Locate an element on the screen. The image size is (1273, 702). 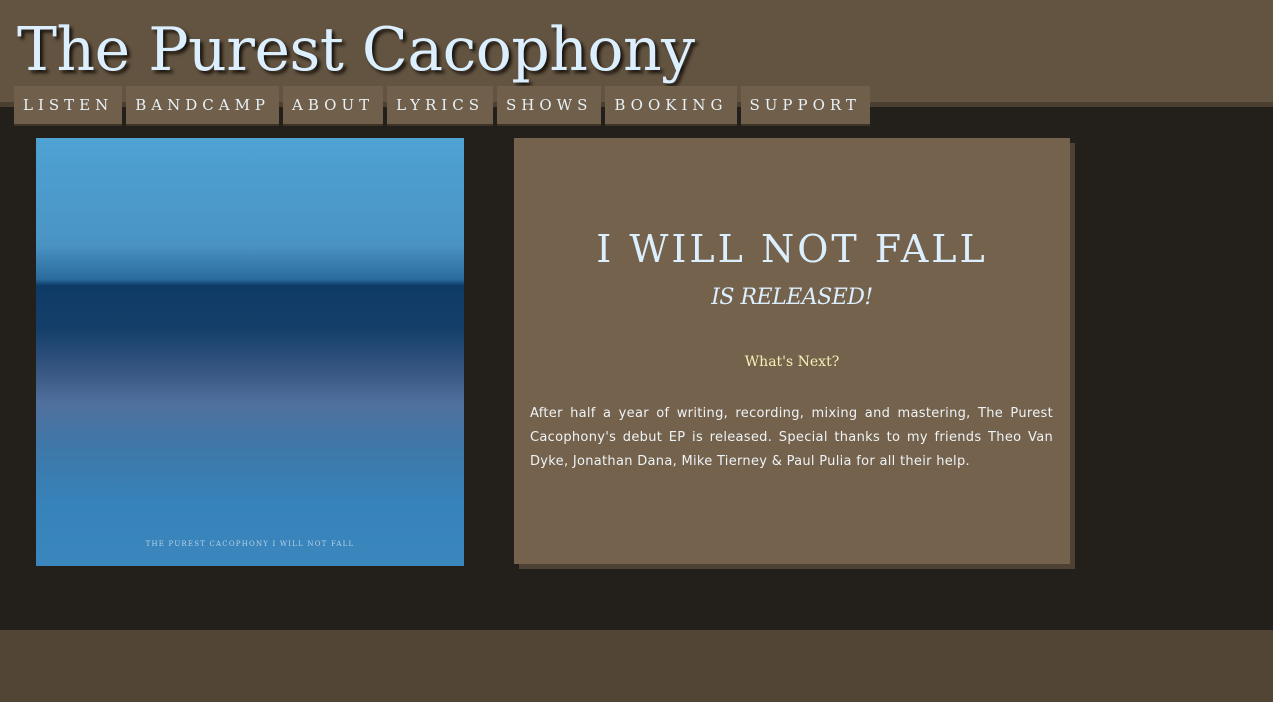
site-title: The Purest Cacophony is located at coordinates (356, 50).